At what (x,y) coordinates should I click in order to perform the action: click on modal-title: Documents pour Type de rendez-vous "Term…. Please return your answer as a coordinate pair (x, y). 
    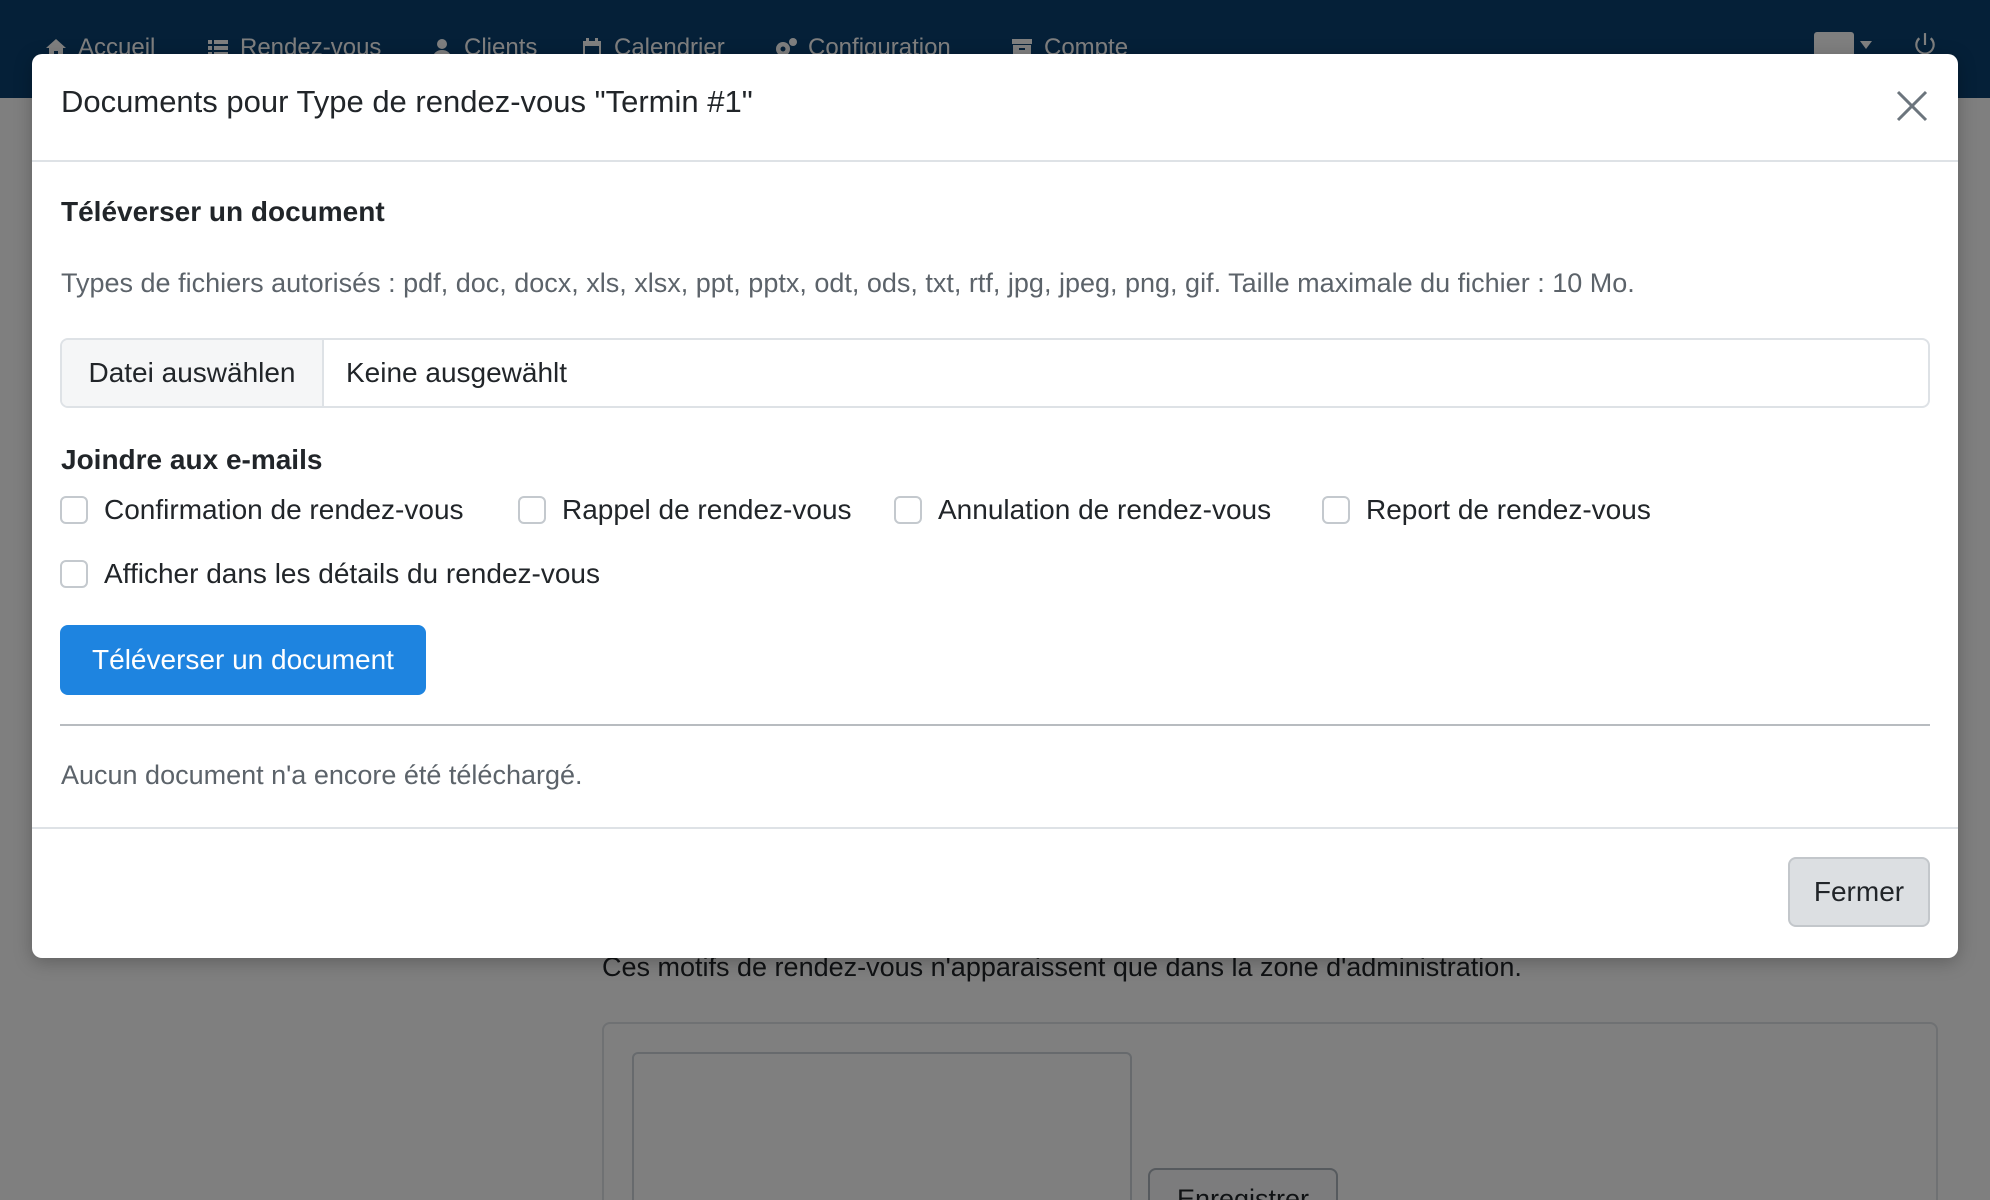
    Looking at the image, I should click on (407, 101).